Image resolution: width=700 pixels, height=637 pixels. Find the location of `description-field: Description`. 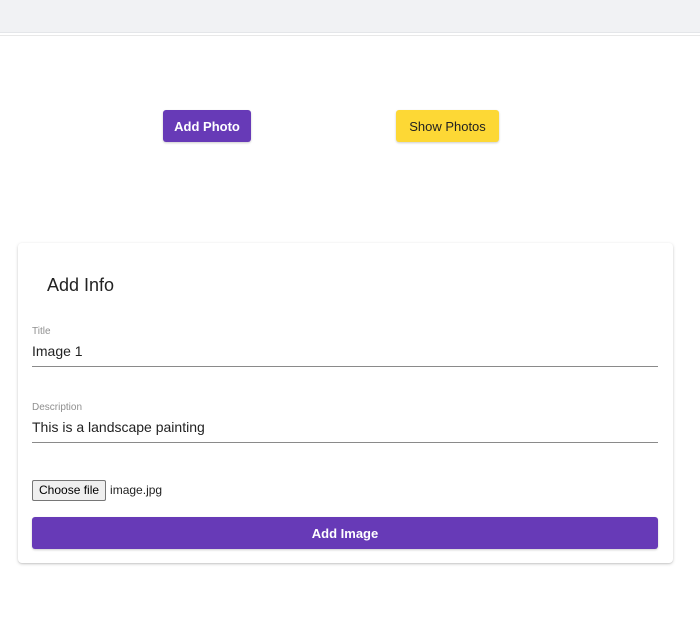

description-field: Description is located at coordinates (345, 422).